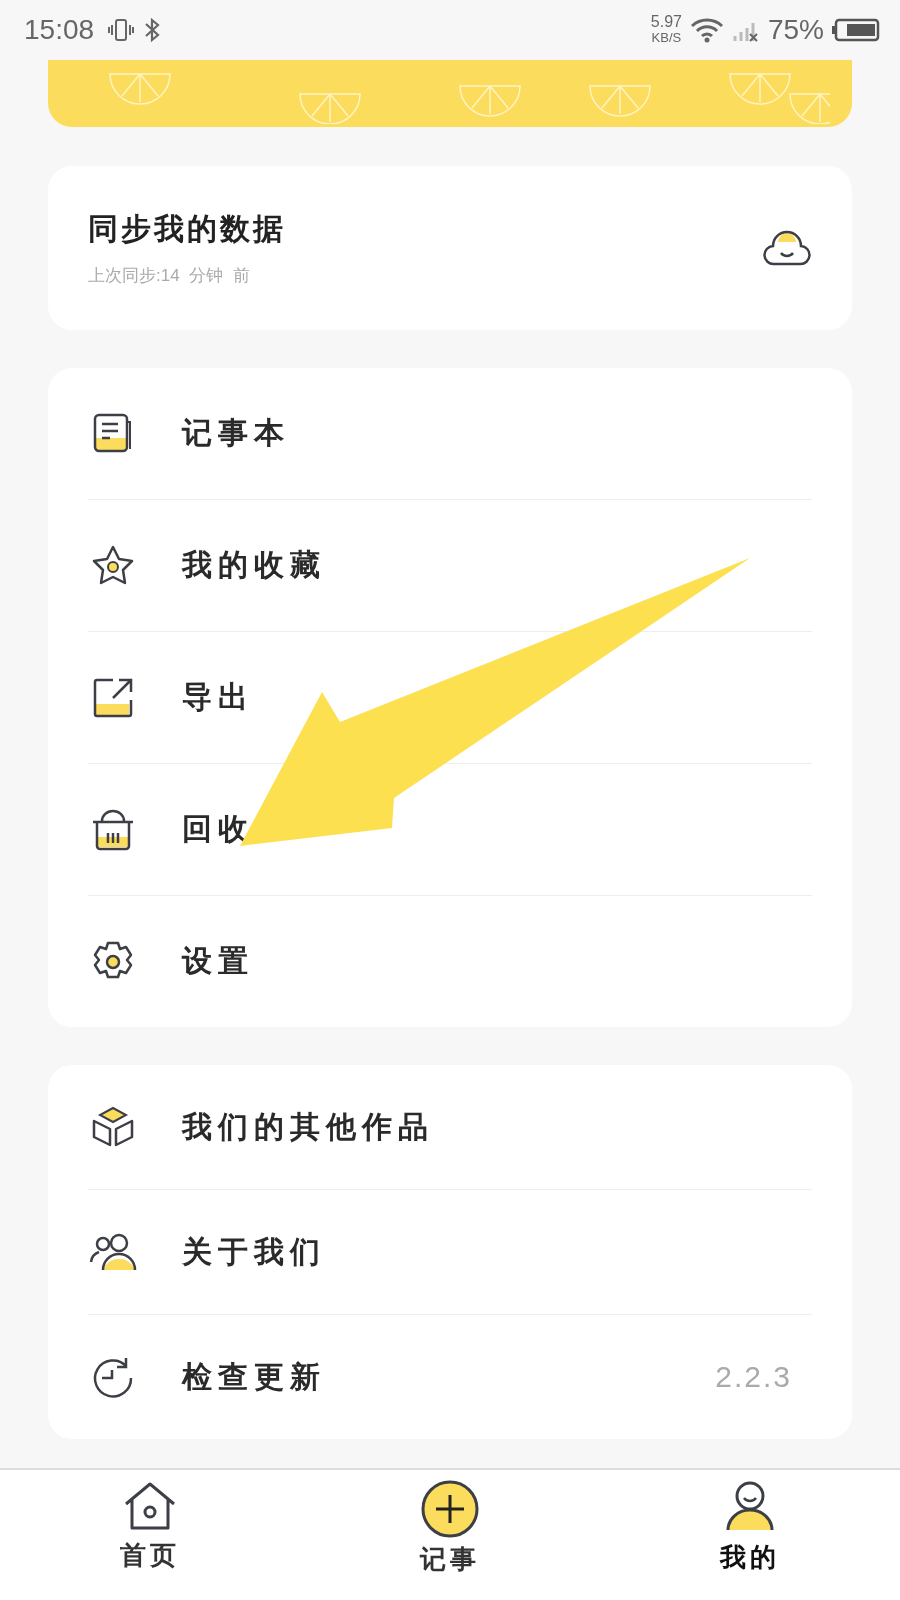 The image size is (900, 1600). Describe the element at coordinates (753, 1377) in the screenshot. I see `version-number: 2.2.3` at that location.